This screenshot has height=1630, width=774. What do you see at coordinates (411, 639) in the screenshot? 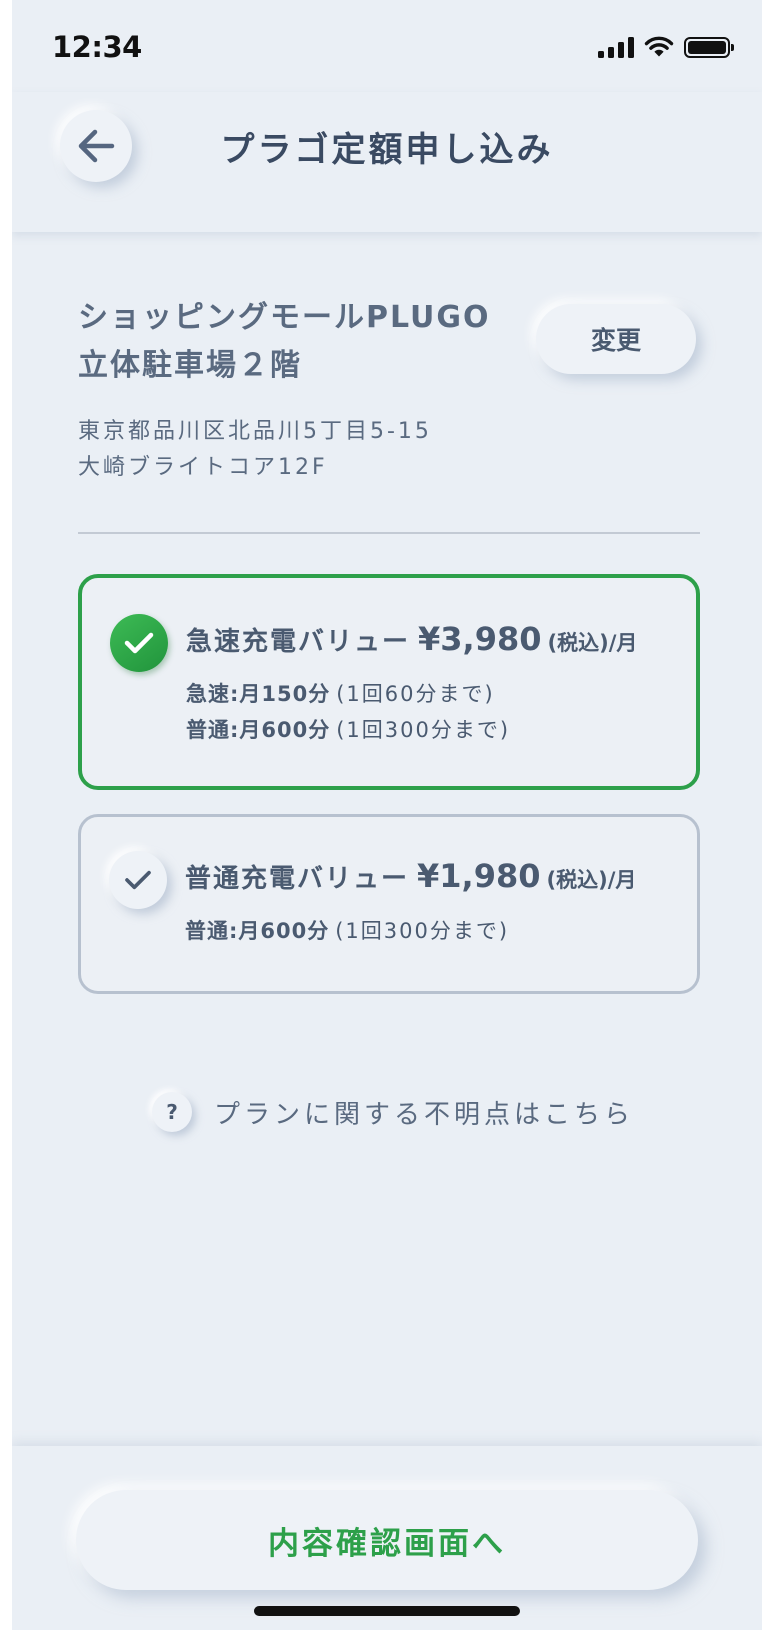
I see `plan-title: 急速充電バリュー ¥3,980 (税込)/月` at bounding box center [411, 639].